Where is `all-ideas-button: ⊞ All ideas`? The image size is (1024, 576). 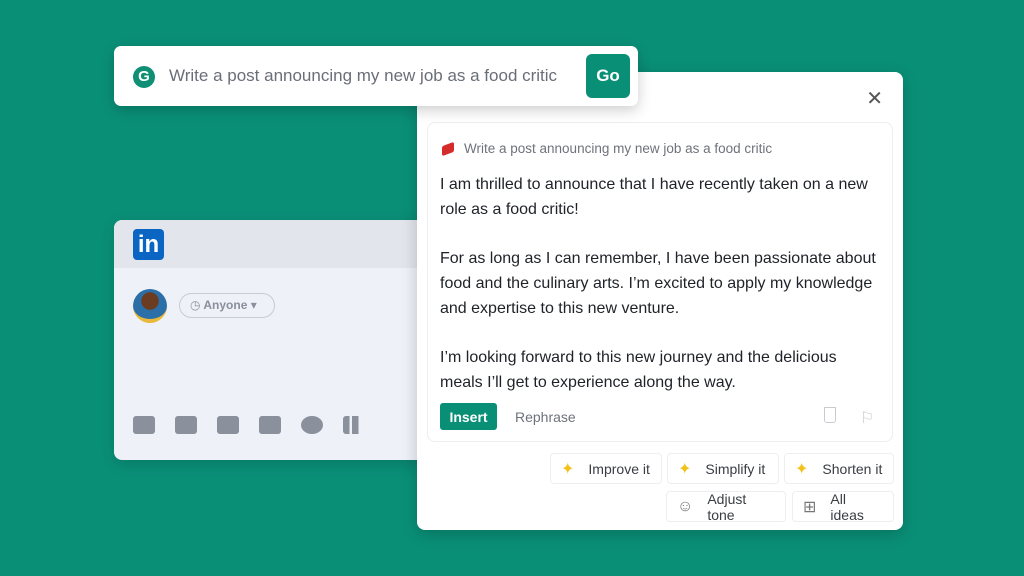 all-ideas-button: ⊞ All ideas is located at coordinates (843, 506).